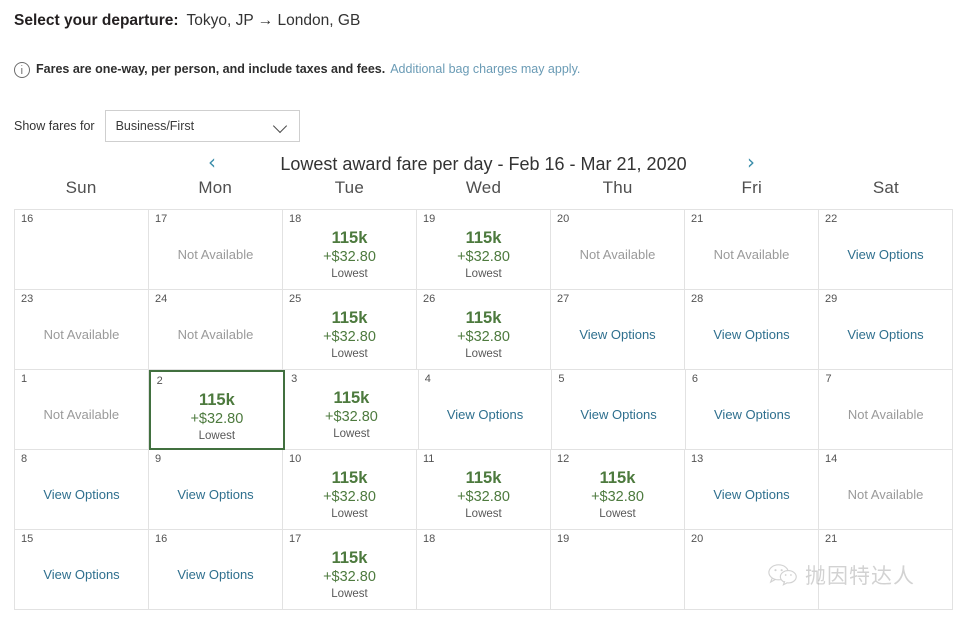 The image size is (967, 621). Describe the element at coordinates (751, 162) in the screenshot. I see `chevron-right-icon: ›` at that location.